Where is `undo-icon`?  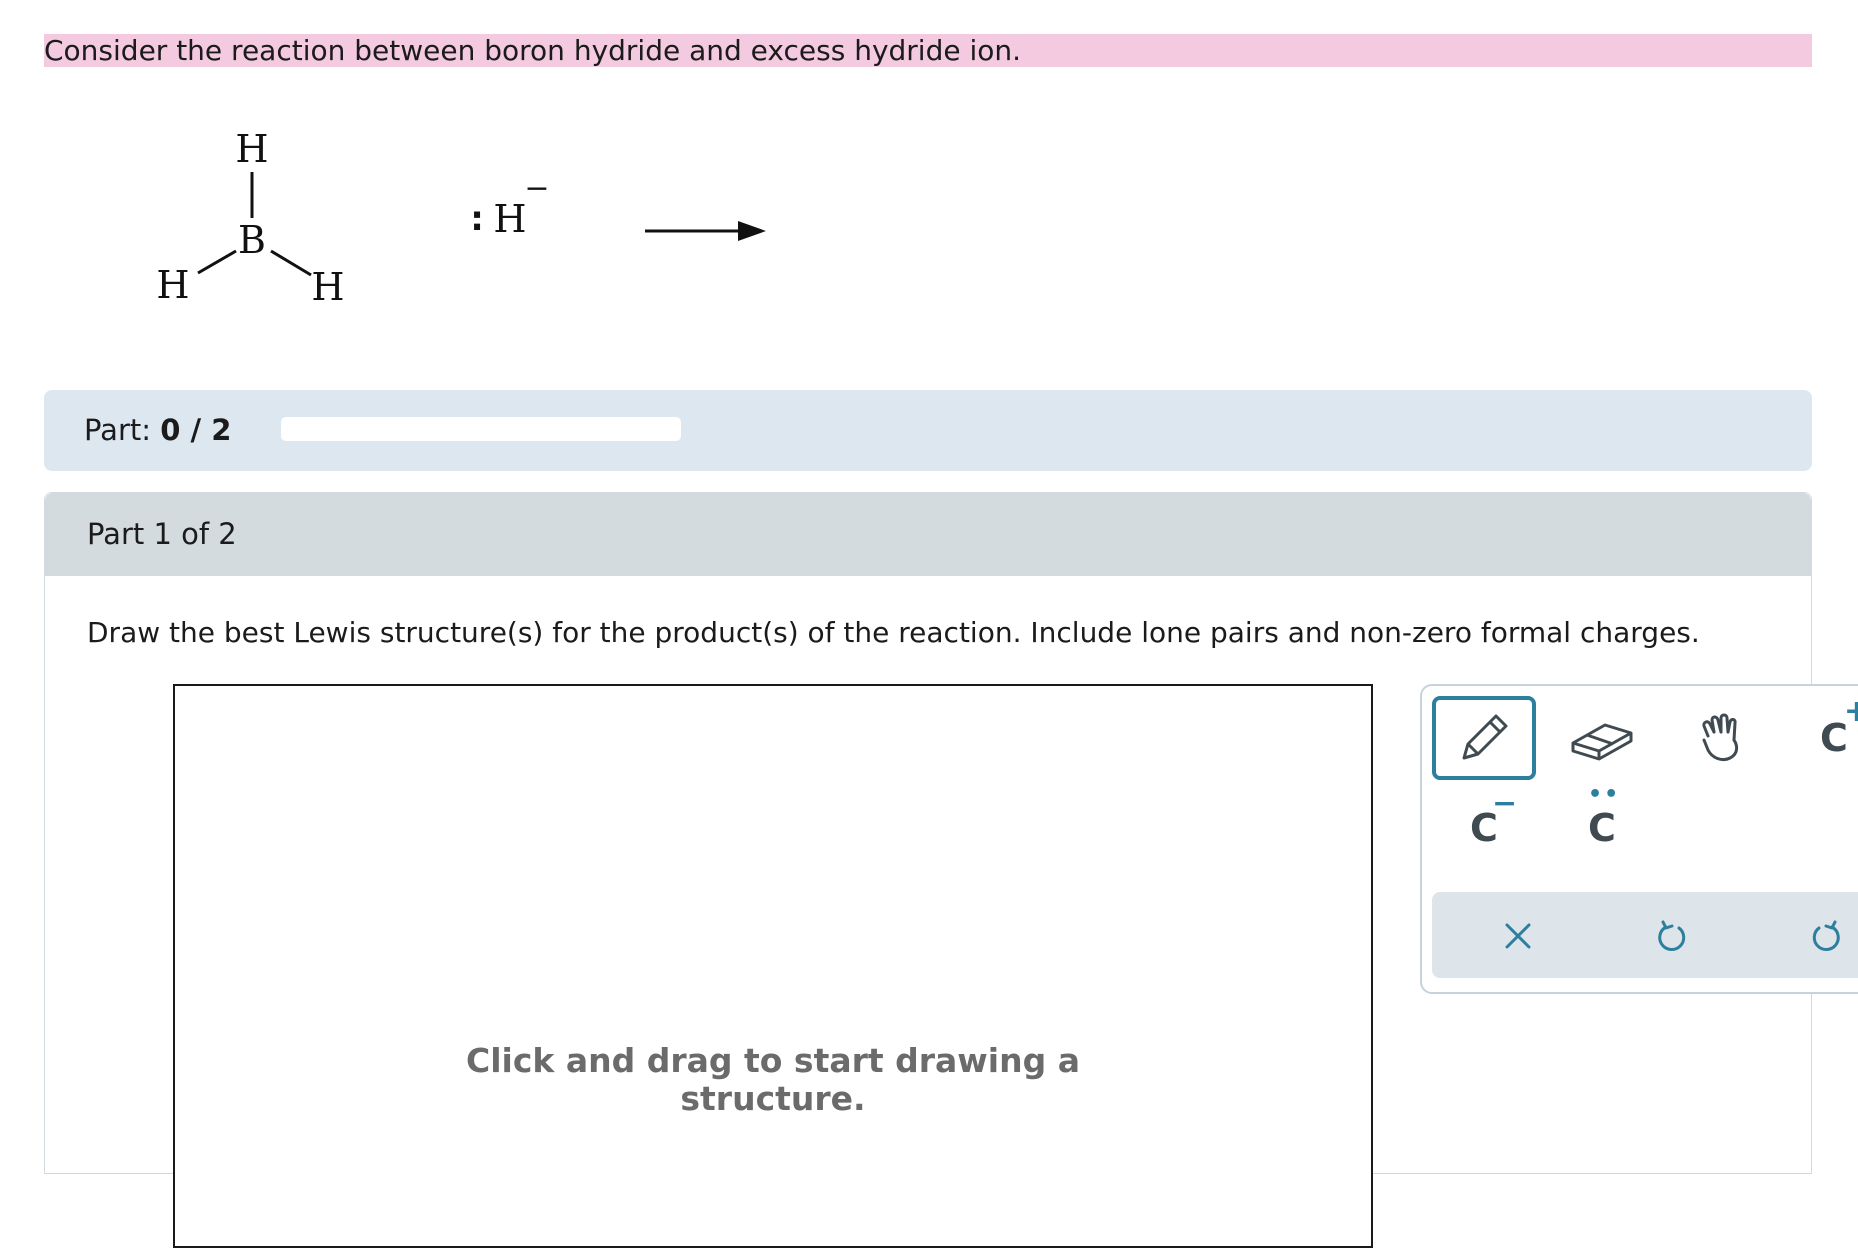
undo-icon is located at coordinates (1672, 936).